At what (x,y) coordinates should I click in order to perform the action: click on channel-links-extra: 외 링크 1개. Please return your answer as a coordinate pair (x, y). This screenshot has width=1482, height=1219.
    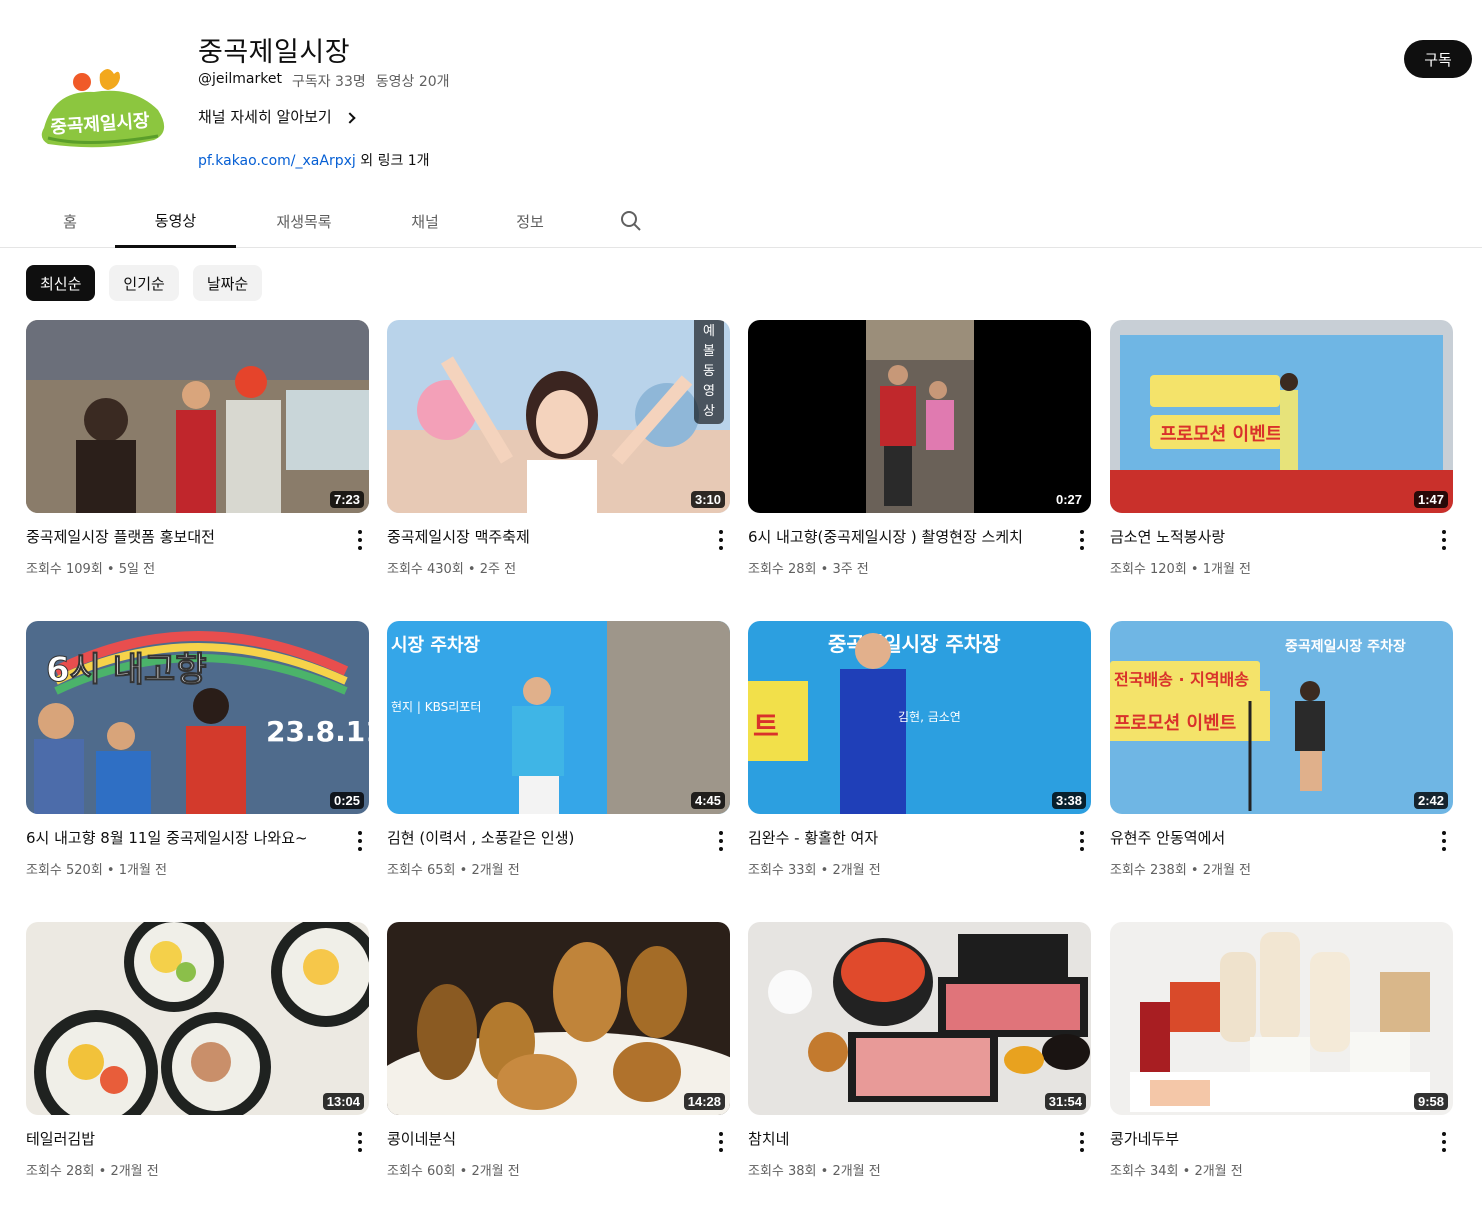
    Looking at the image, I should click on (394, 161).